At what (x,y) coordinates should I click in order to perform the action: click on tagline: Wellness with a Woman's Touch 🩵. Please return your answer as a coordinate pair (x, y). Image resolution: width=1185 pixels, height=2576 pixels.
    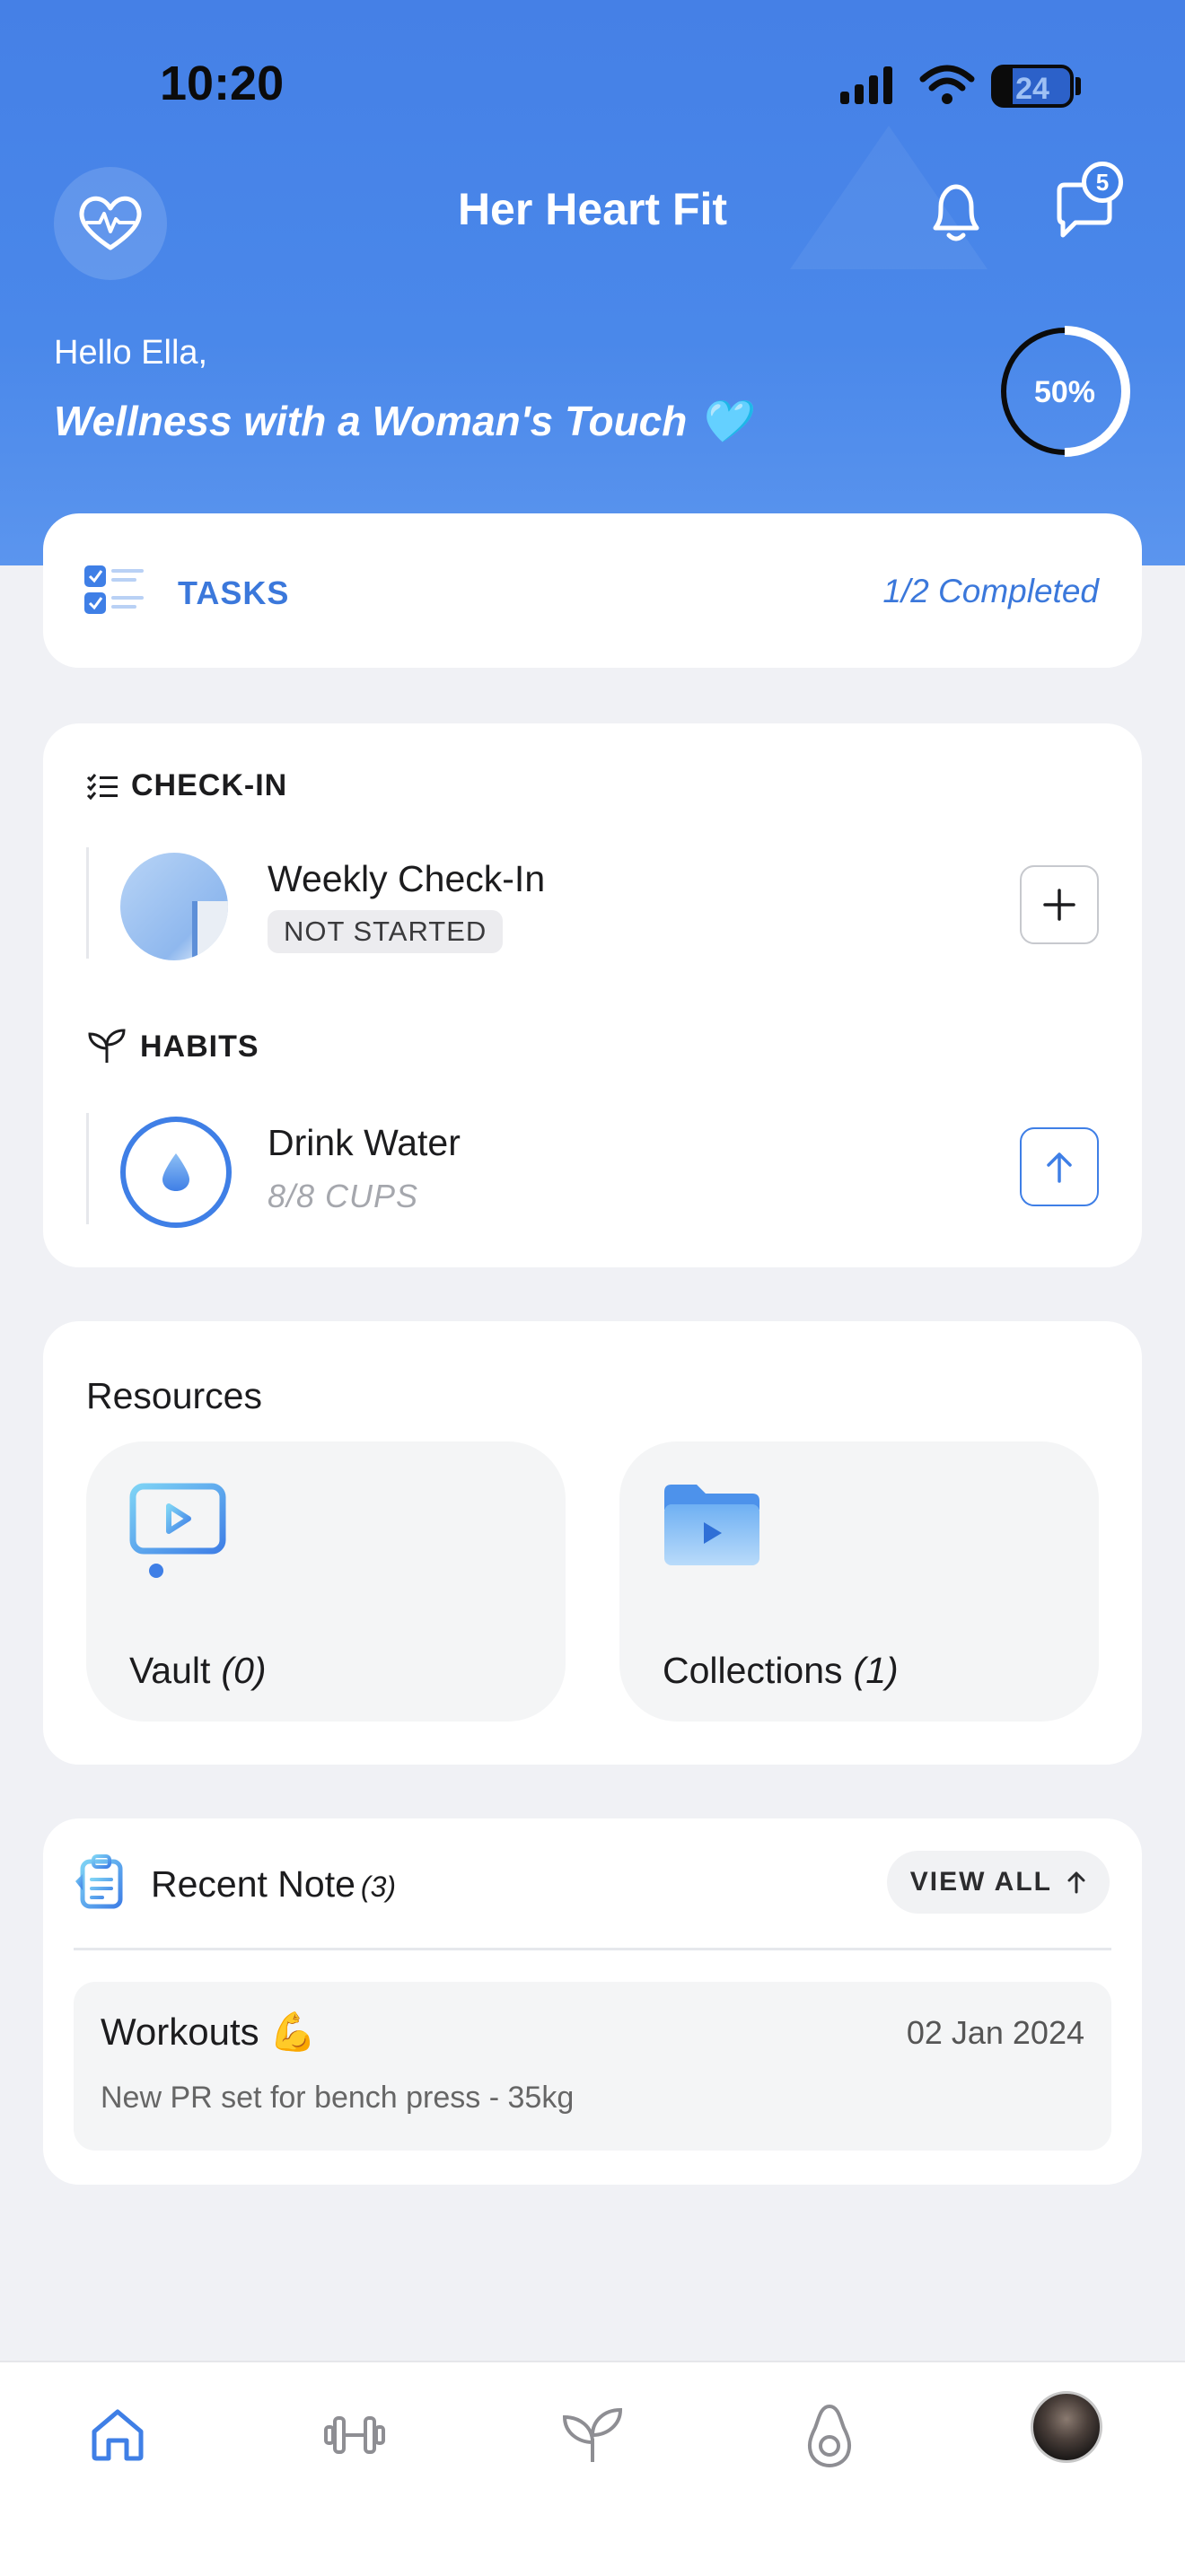
    Looking at the image, I should click on (402, 421).